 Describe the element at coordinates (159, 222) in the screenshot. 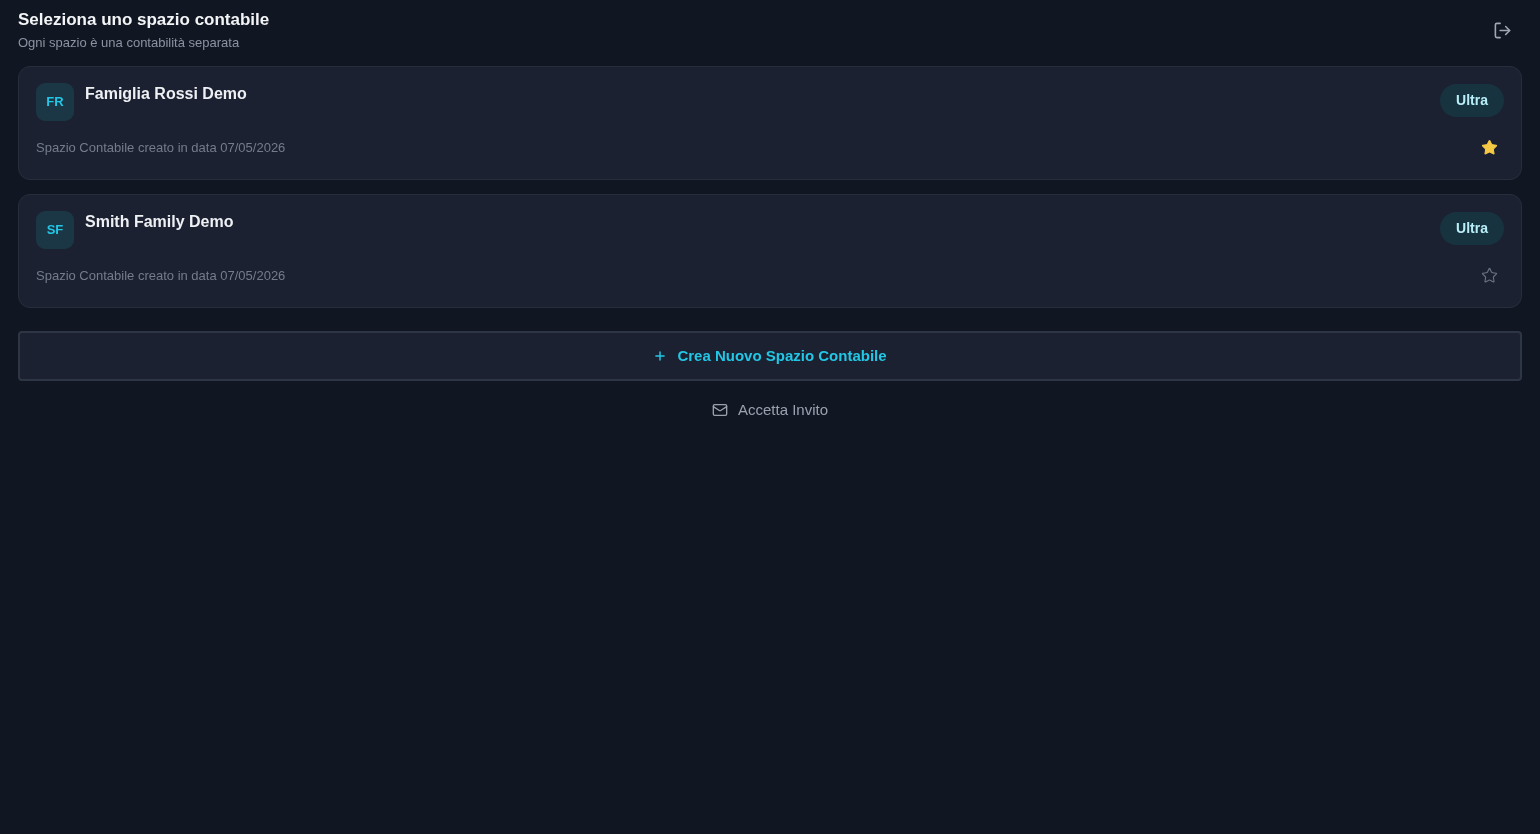

I see `space-name: Smith Family Demo` at that location.